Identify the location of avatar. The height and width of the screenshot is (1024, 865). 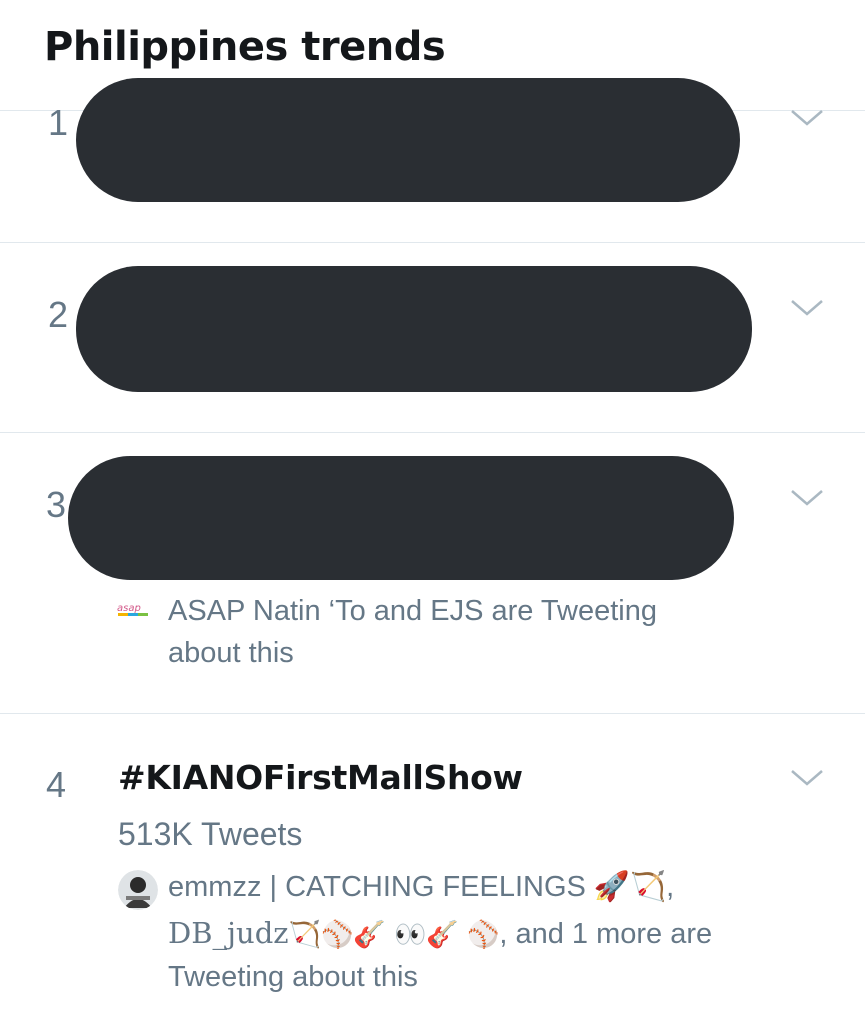
(138, 890).